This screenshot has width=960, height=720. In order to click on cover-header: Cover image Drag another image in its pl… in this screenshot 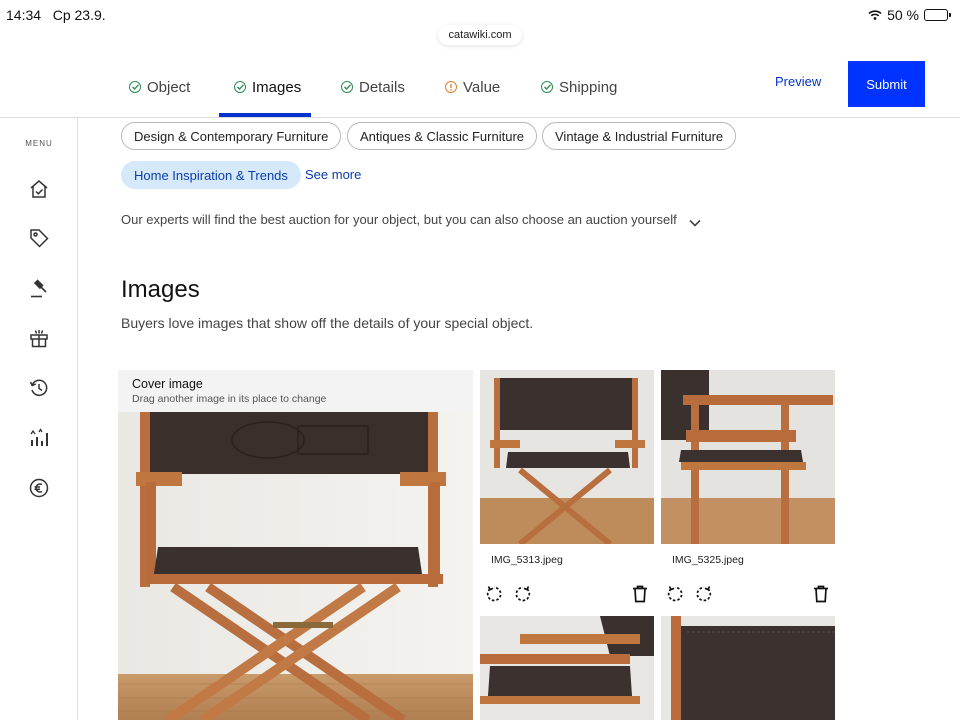, I will do `click(295, 391)`.